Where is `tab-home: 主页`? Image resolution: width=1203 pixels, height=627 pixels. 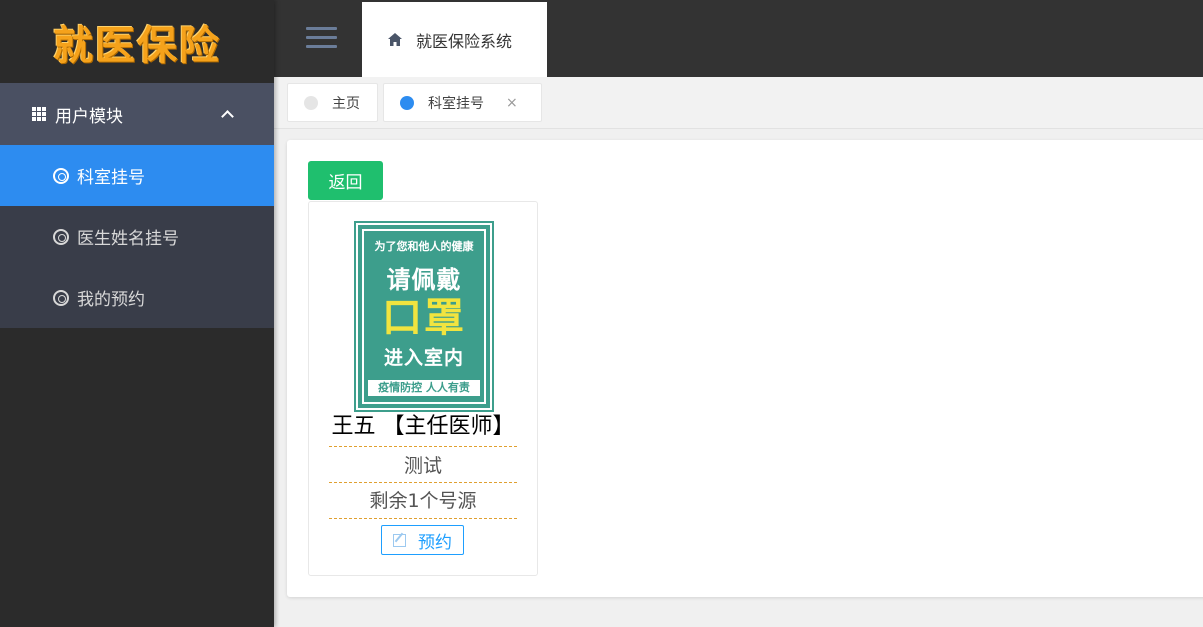
tab-home: 主页 is located at coordinates (332, 102).